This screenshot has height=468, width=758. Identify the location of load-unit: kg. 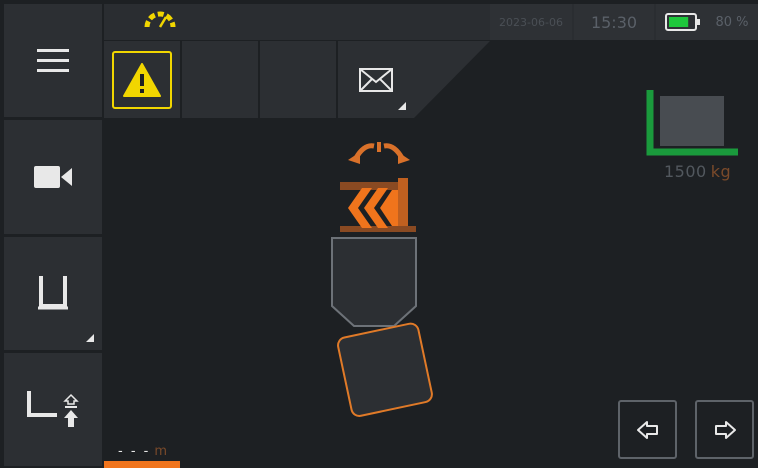
(721, 171).